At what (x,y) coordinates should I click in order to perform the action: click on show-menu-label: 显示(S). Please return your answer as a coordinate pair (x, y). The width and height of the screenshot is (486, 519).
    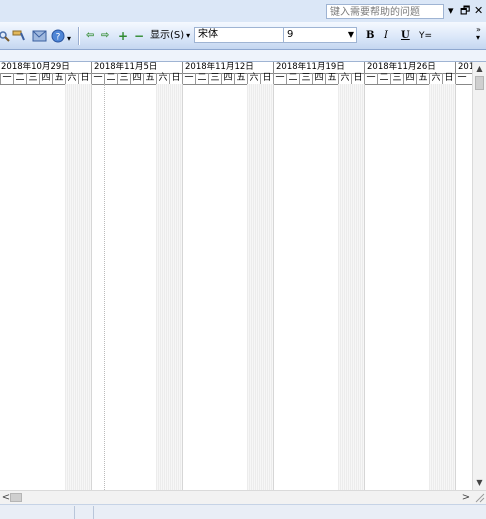
    Looking at the image, I should click on (167, 35).